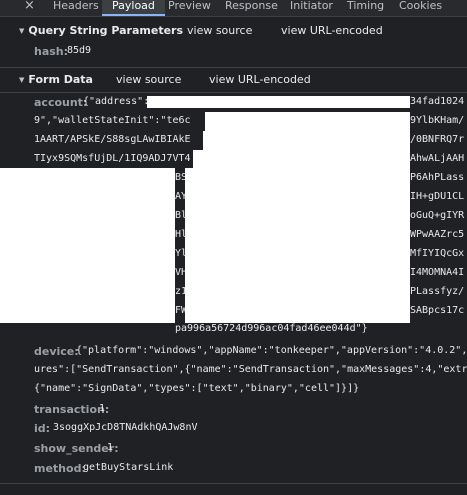 Image resolution: width=467 pixels, height=495 pixels. Describe the element at coordinates (437, 215) in the screenshot. I see `account-fragment: oGuQ+gIYR` at that location.